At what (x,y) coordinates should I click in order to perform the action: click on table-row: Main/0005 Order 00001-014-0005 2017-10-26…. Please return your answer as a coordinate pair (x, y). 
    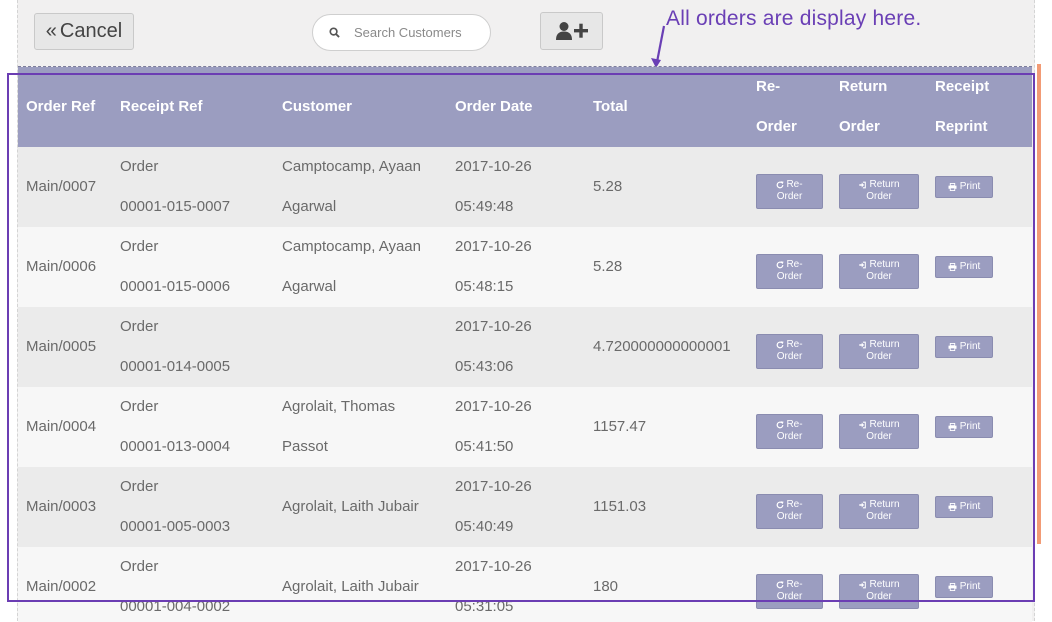
    Looking at the image, I should click on (525, 347).